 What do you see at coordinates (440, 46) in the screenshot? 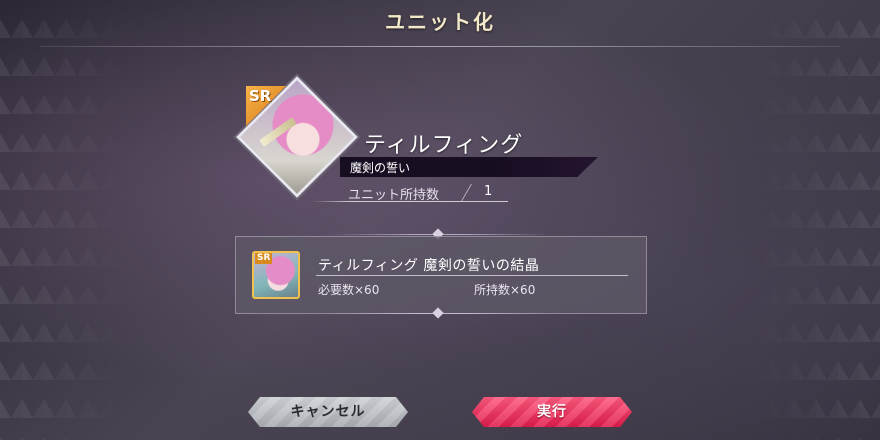
I see `title-divider` at bounding box center [440, 46].